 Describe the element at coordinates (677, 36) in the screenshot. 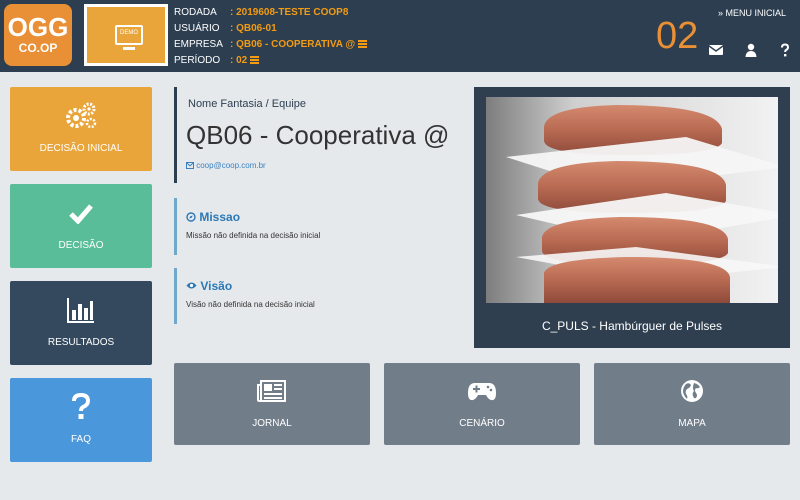

I see `round-number: 02` at that location.